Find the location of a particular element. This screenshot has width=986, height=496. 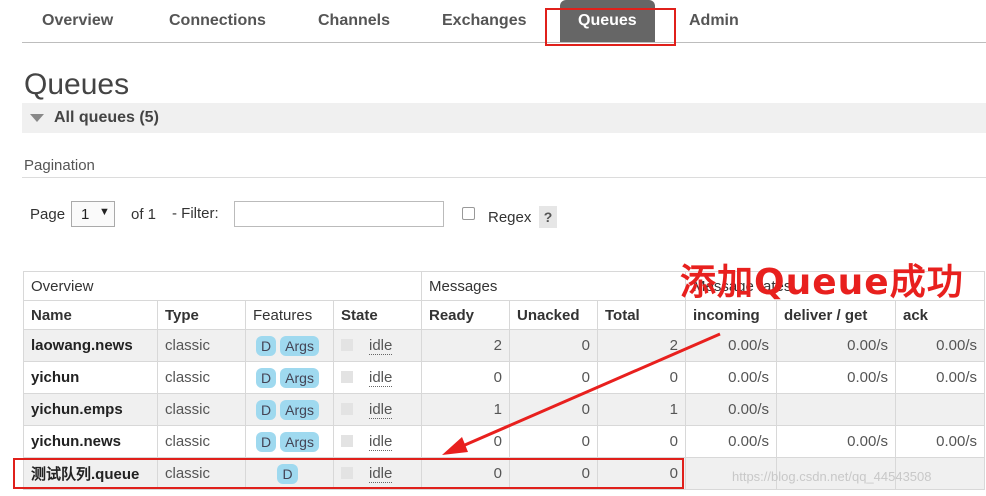

queue-name-link: yichun is located at coordinates (90, 377).